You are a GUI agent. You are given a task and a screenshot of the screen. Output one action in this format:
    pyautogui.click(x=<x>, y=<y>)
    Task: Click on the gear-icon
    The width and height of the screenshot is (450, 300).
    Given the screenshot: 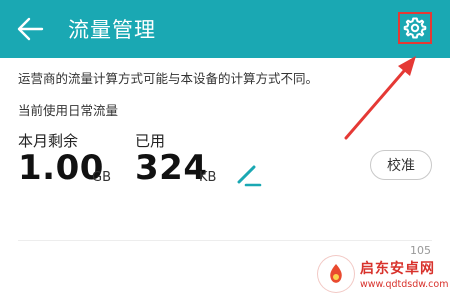 What is the action you would take?
    pyautogui.click(x=415, y=28)
    